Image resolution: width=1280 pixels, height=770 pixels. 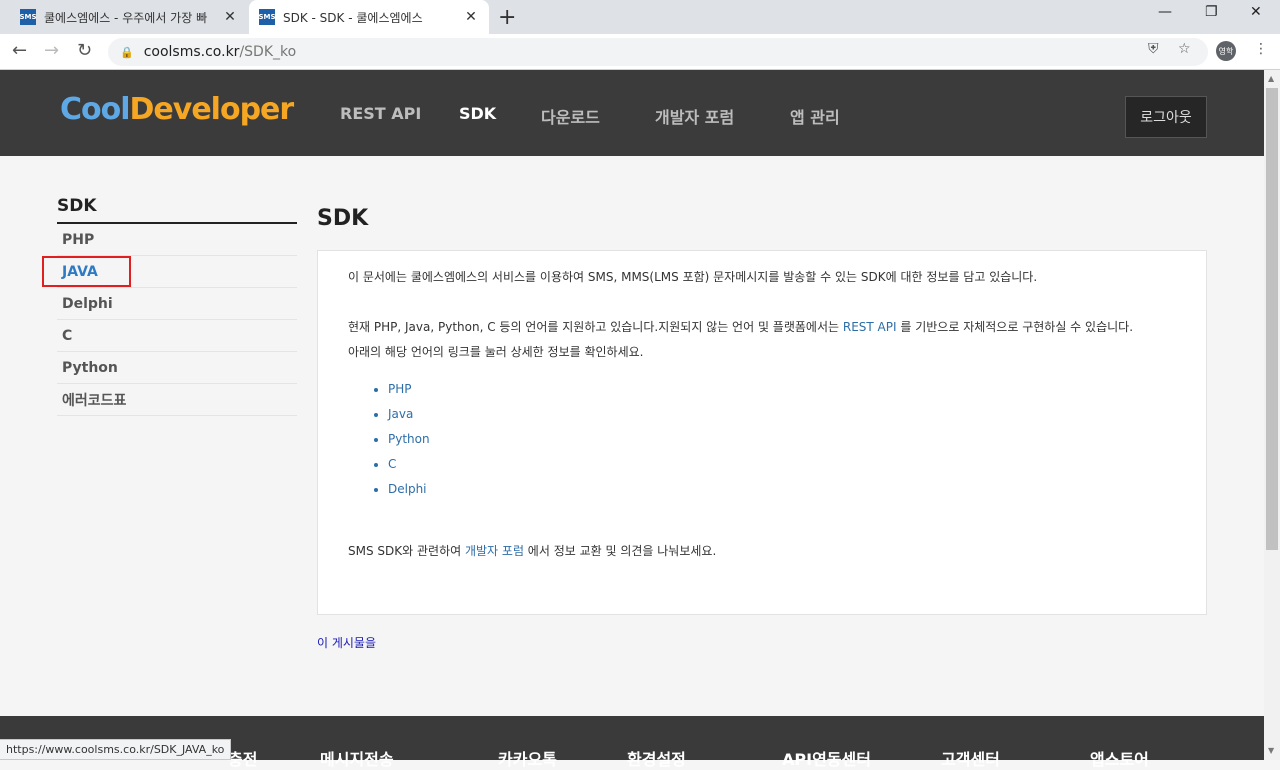 I want to click on rest-api-link: REST API, so click(x=870, y=327).